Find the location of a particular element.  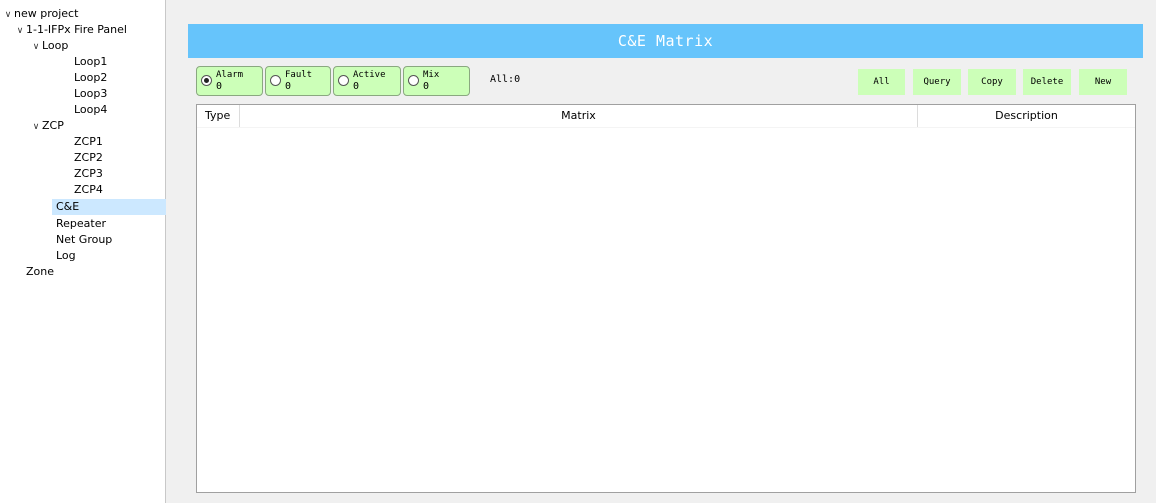

tree-node-label: C&E is located at coordinates (68, 206).